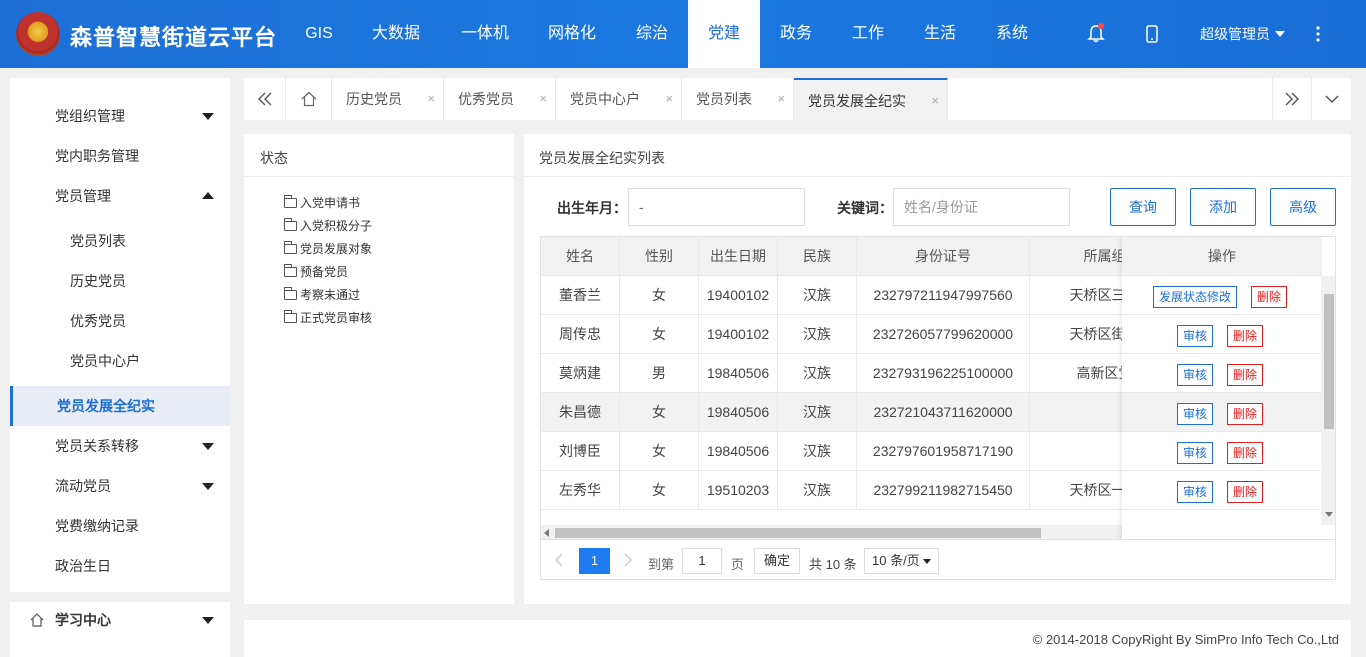 The image size is (1366, 657). I want to click on user-menu: 超级管理员, so click(1242, 34).